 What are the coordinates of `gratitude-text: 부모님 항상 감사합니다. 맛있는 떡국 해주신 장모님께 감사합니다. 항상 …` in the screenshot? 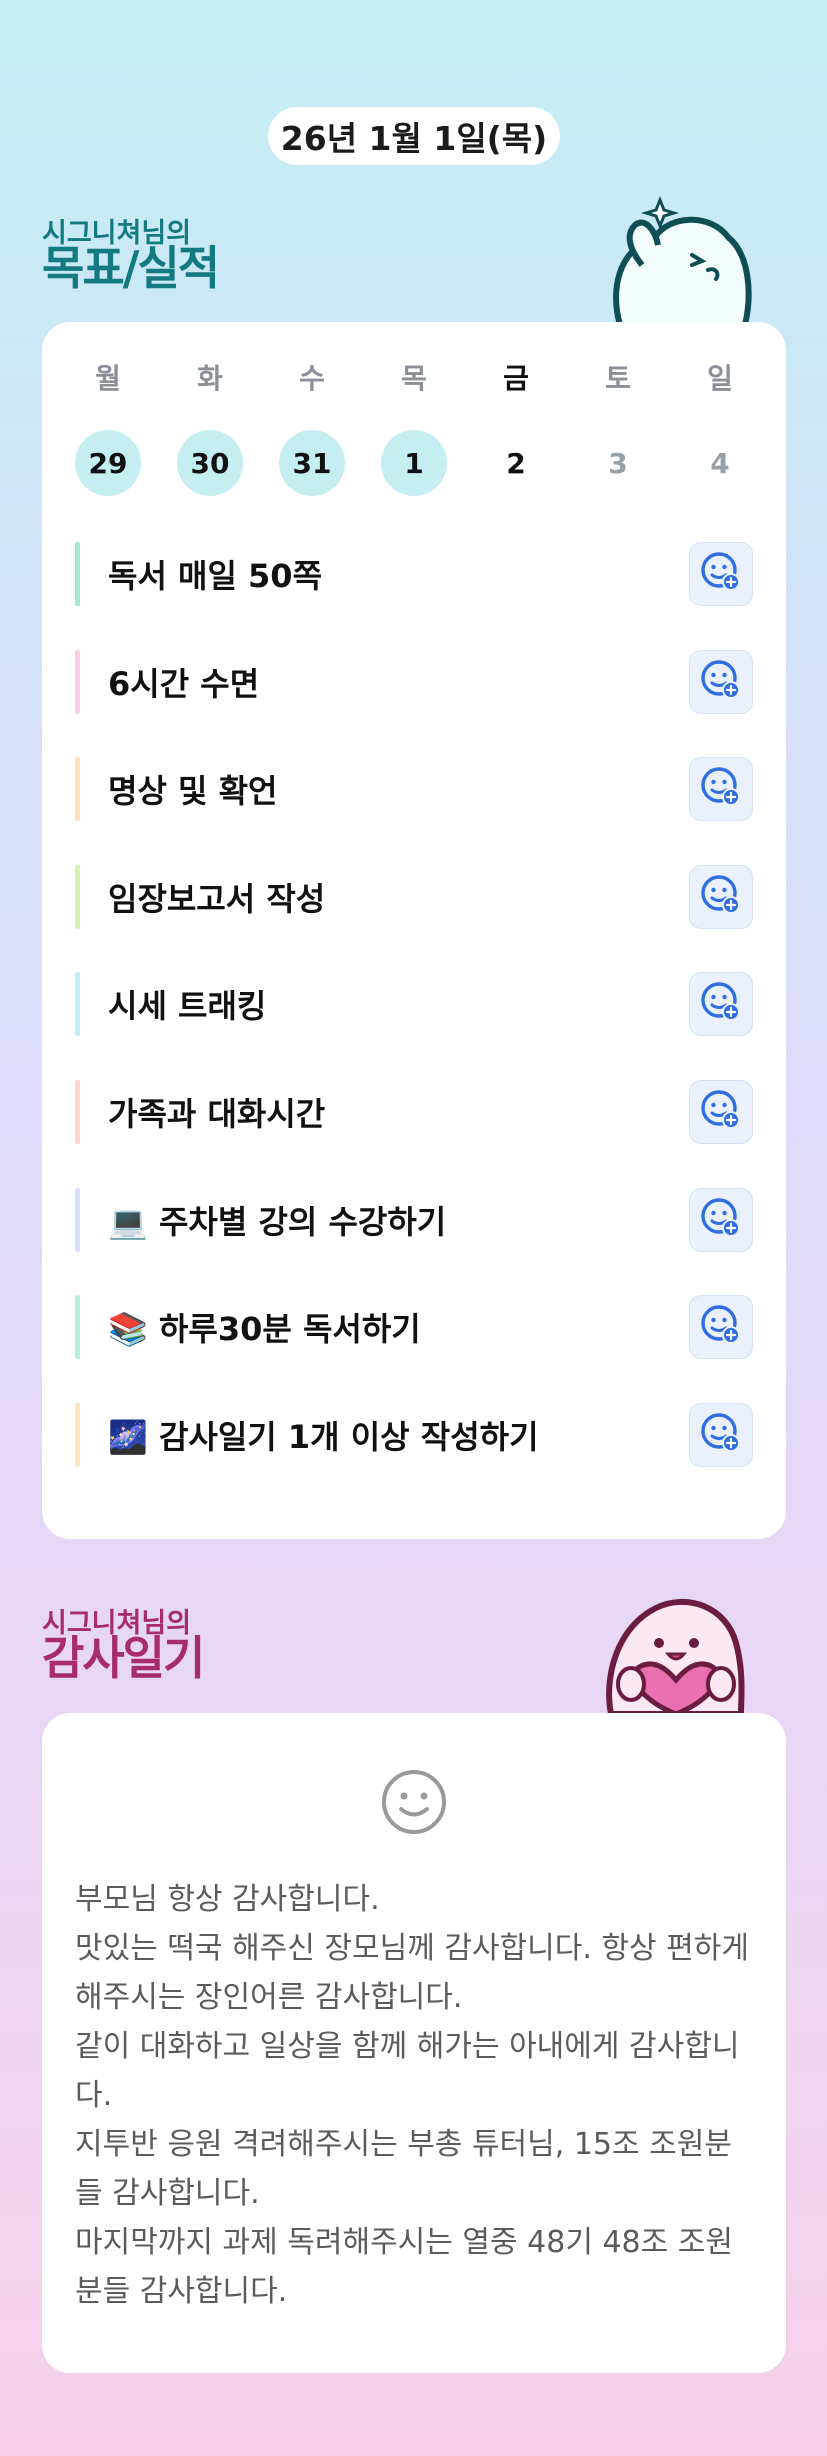 It's located at (412, 2095).